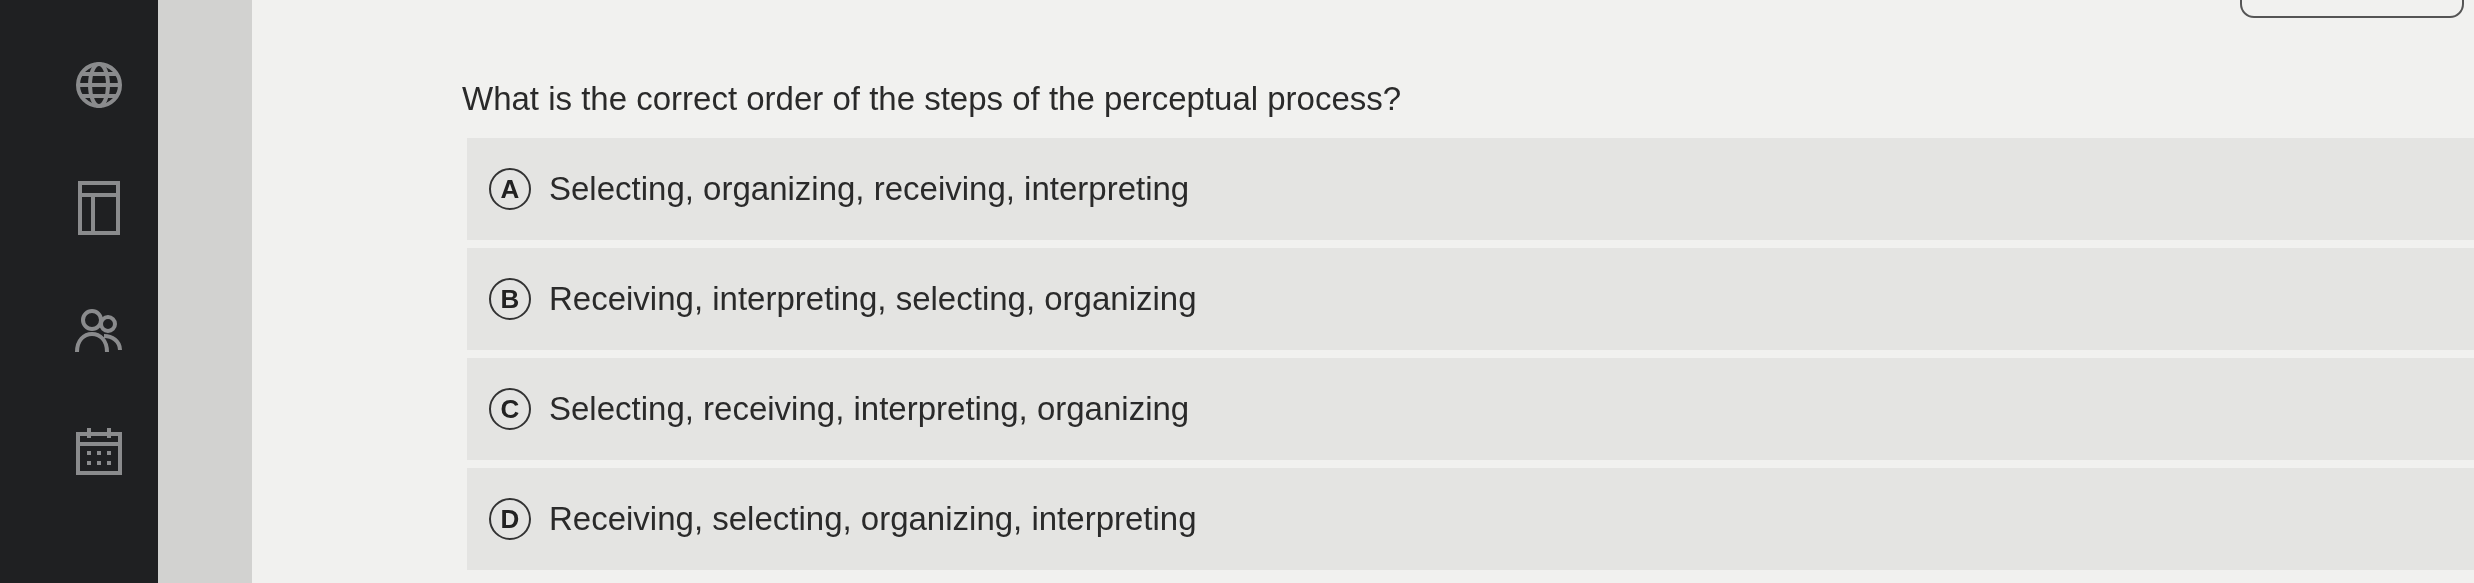  I want to click on option-text: Selecting, organizing, receiving, interpreting, so click(869, 189).